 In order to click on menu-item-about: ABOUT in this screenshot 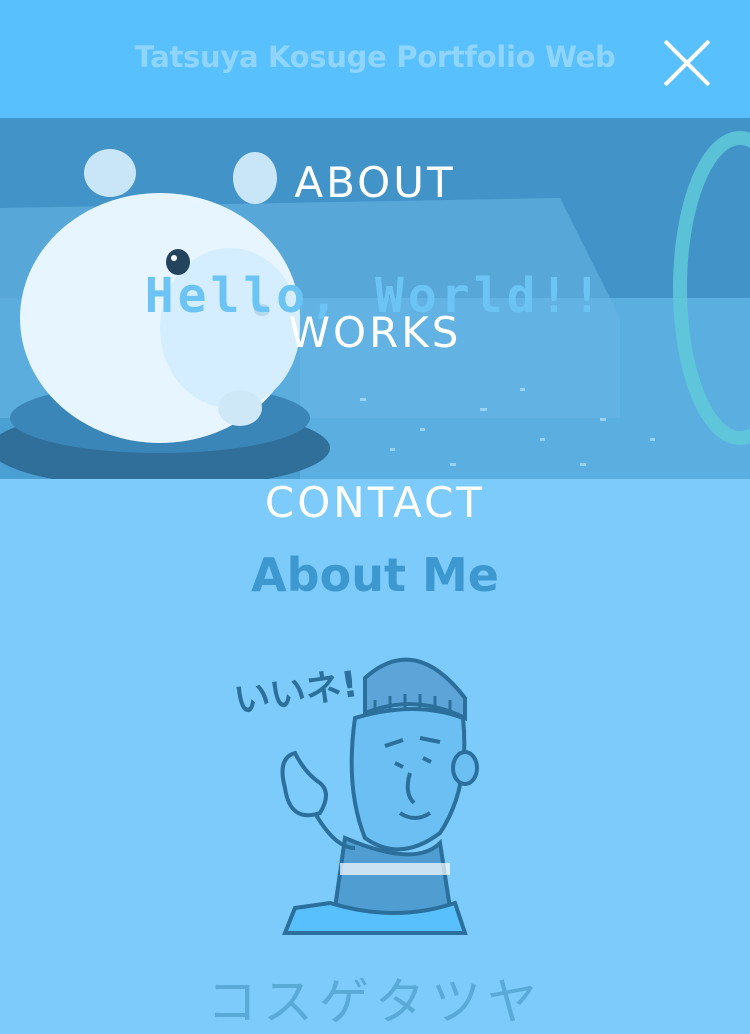, I will do `click(375, 182)`.